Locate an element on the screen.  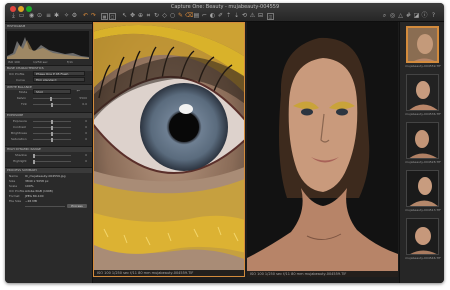
highlight-slider is located at coordinates (52, 161).